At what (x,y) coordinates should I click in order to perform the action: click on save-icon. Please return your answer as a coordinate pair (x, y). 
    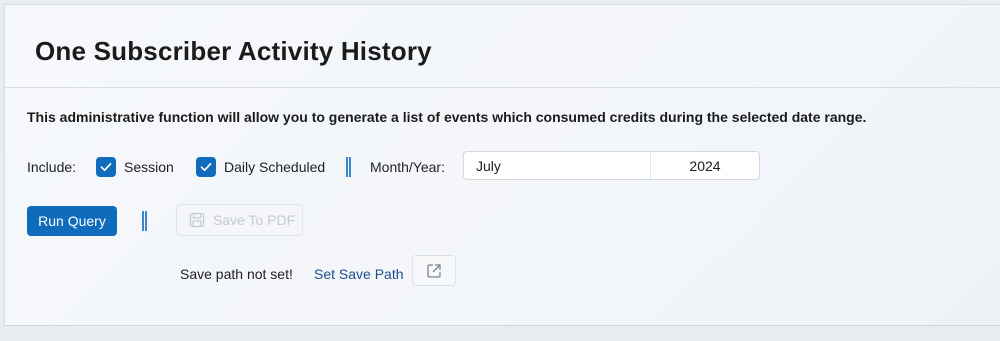
    Looking at the image, I should click on (197, 220).